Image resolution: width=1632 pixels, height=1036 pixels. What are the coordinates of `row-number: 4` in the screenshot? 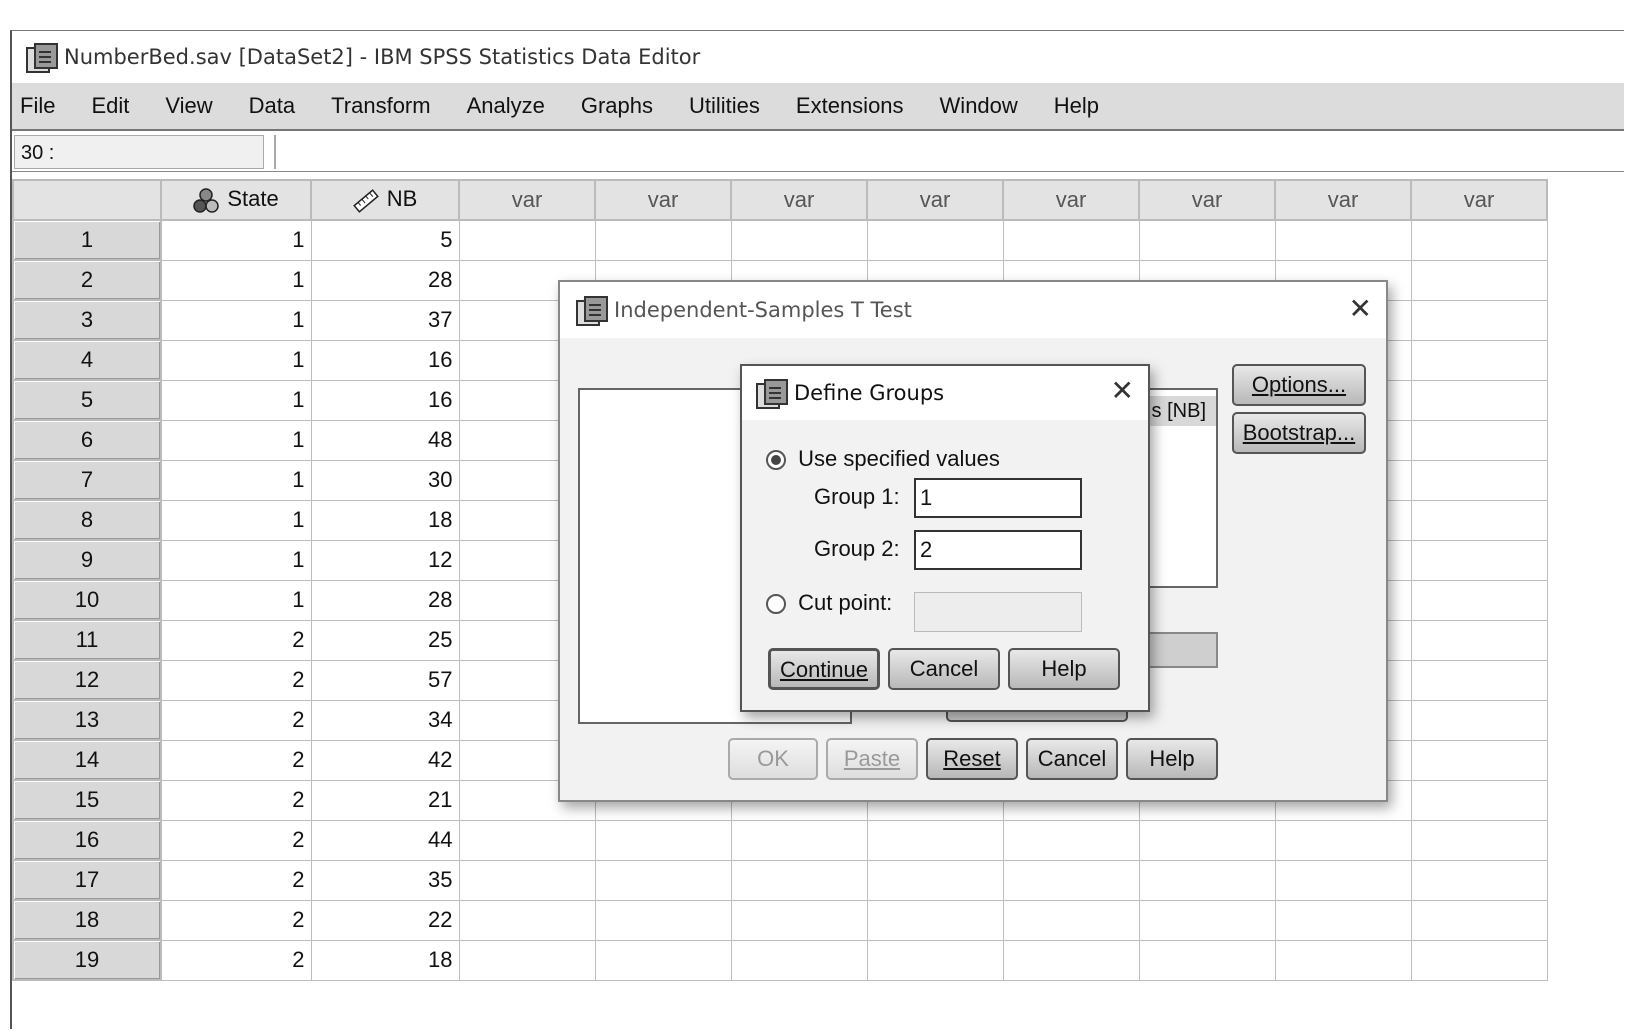 It's located at (87, 360).